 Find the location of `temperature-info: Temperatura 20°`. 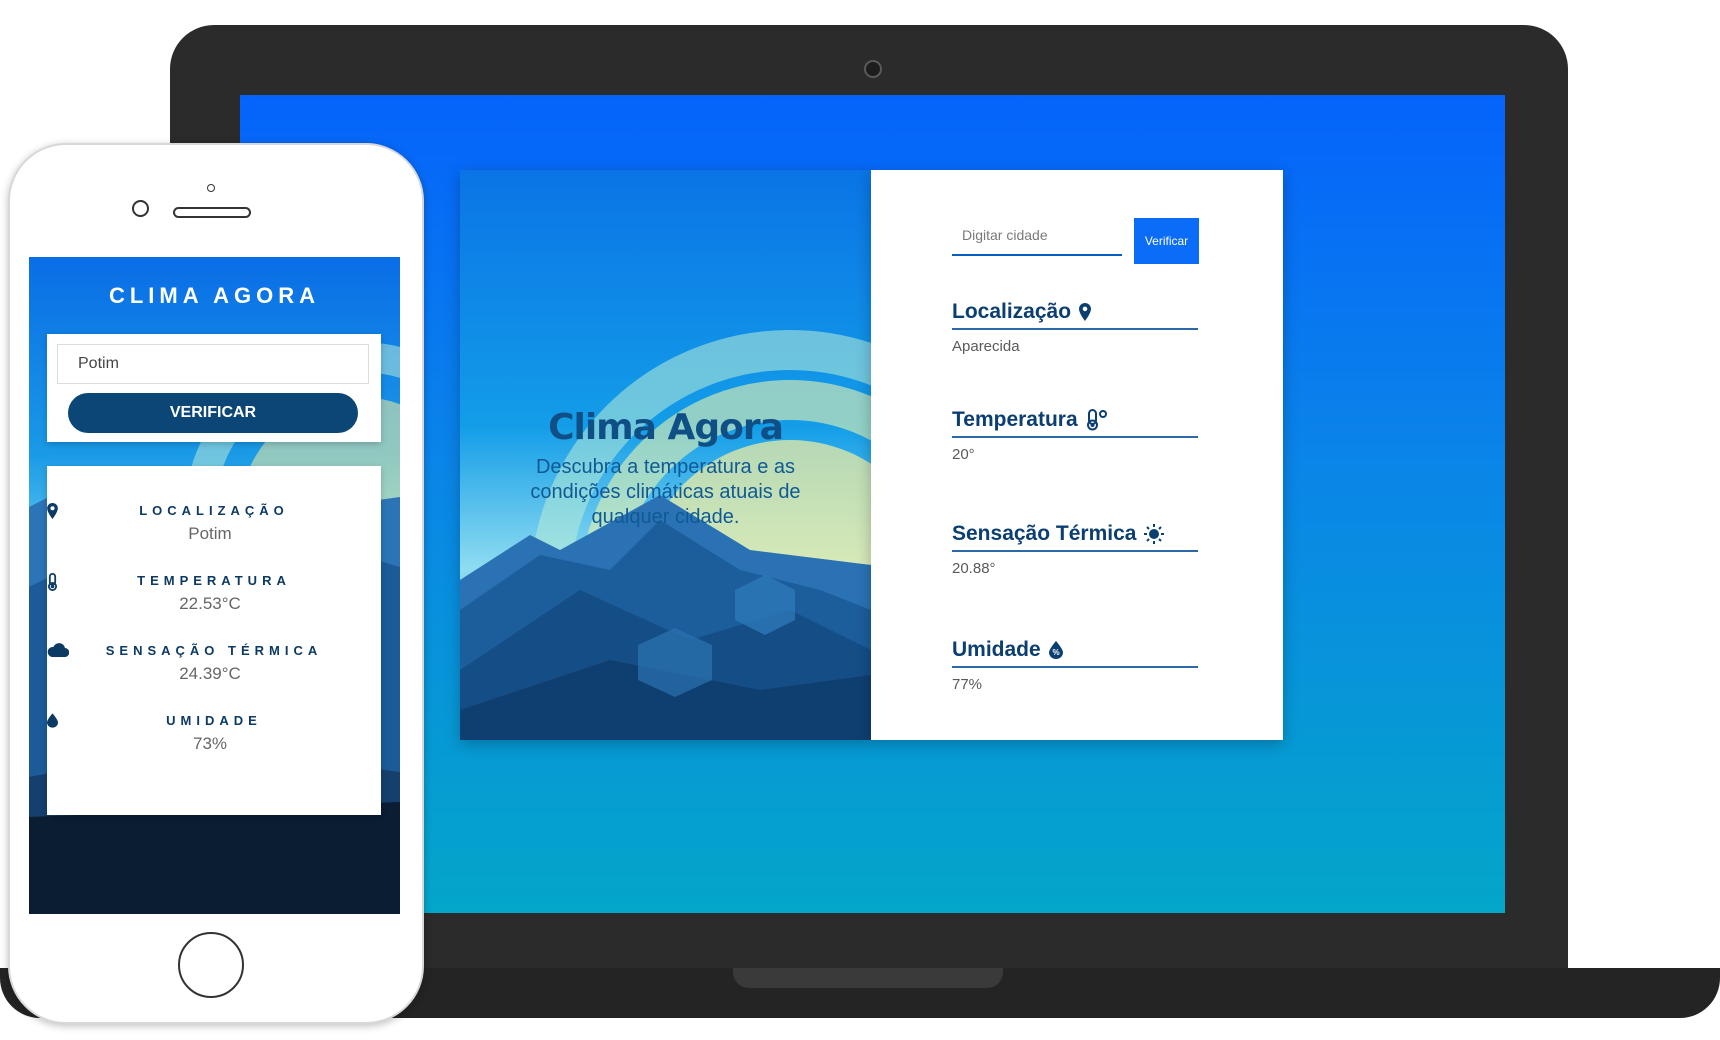

temperature-info: Temperatura 20° is located at coordinates (1075, 435).